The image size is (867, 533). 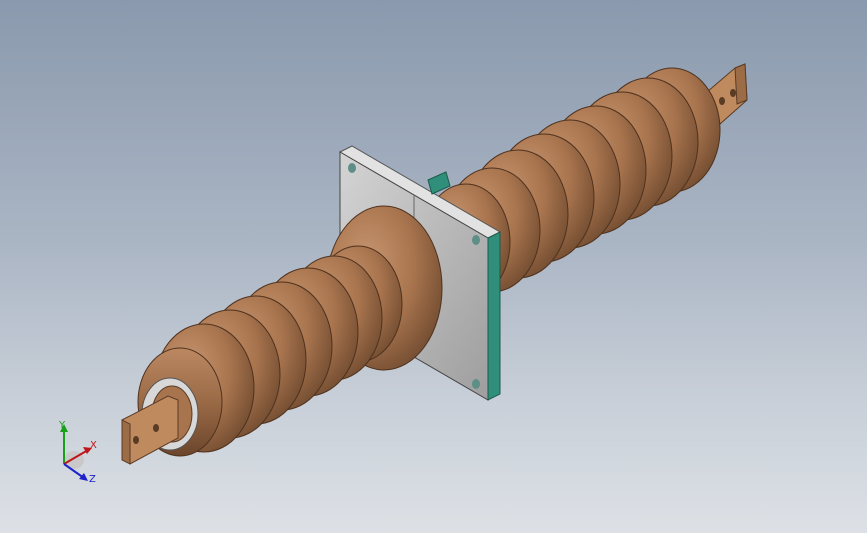 I want to click on triad-x-label: X, so click(x=93, y=445).